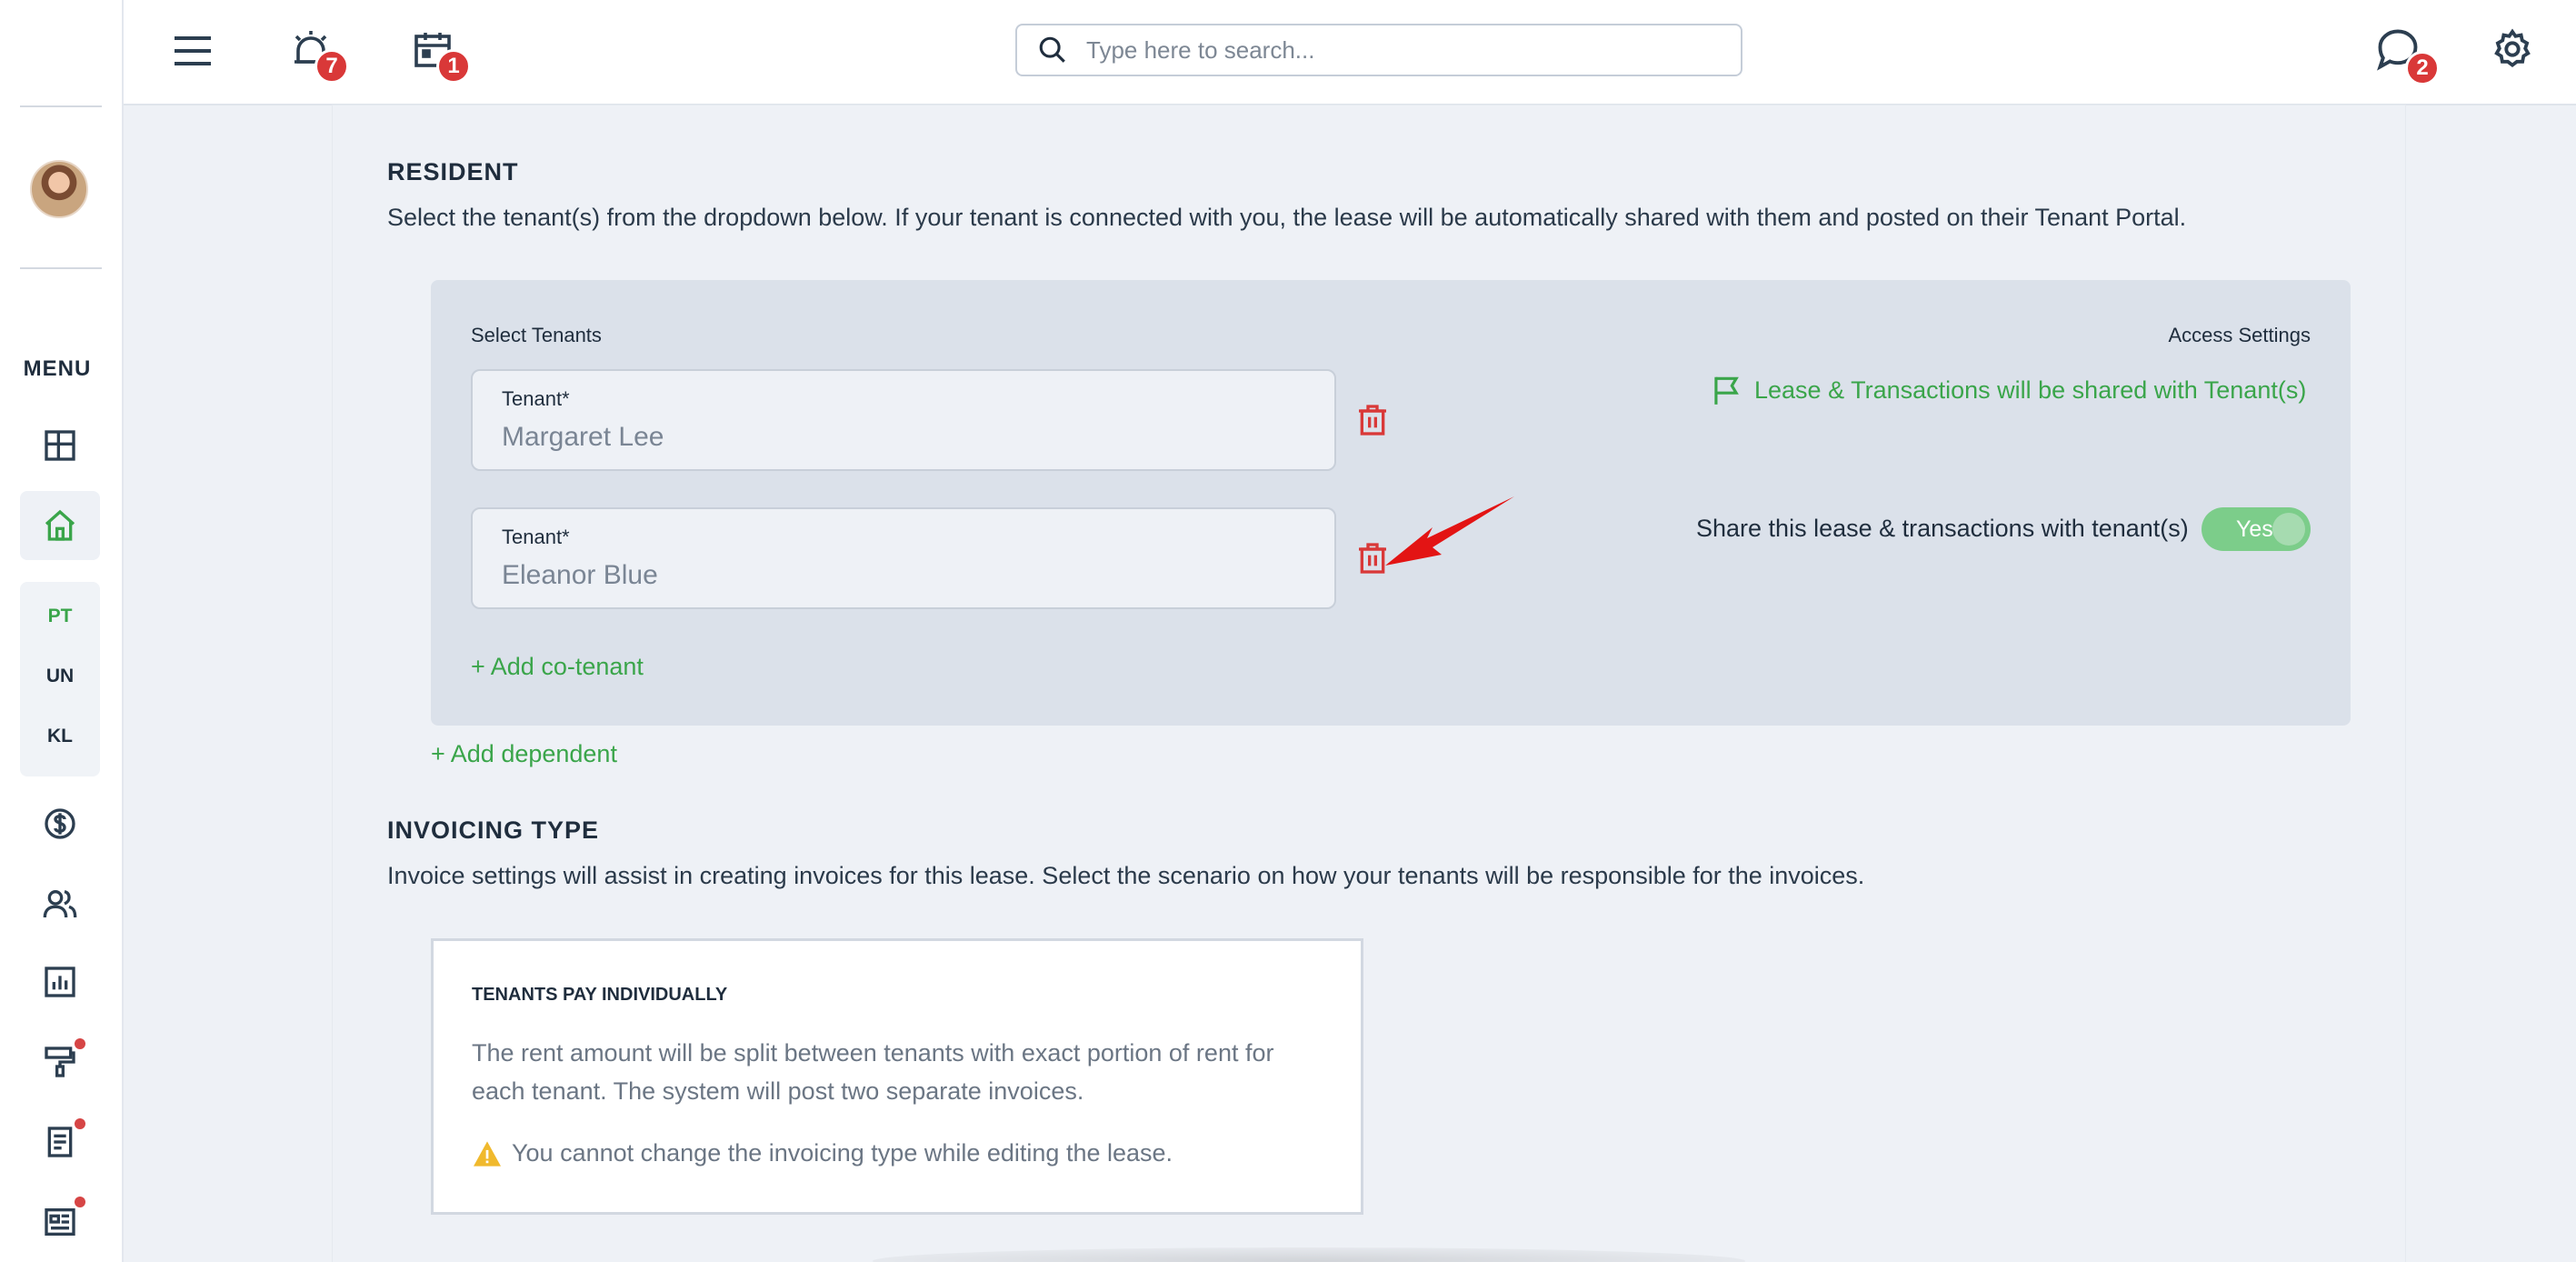 This screenshot has height=1262, width=2576. I want to click on document-icon, so click(60, 1142).